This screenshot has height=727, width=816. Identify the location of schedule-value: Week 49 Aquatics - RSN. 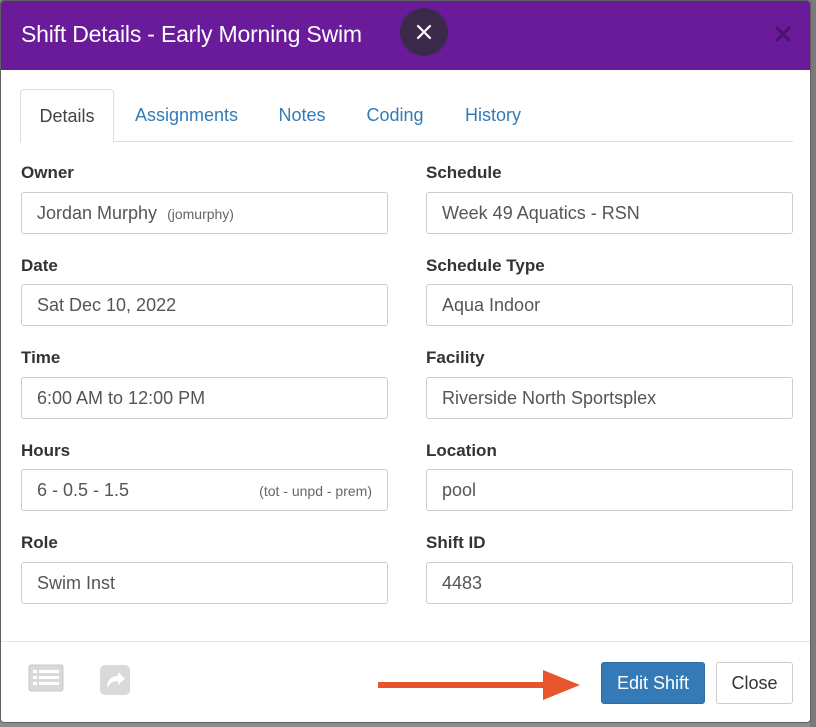
(541, 213).